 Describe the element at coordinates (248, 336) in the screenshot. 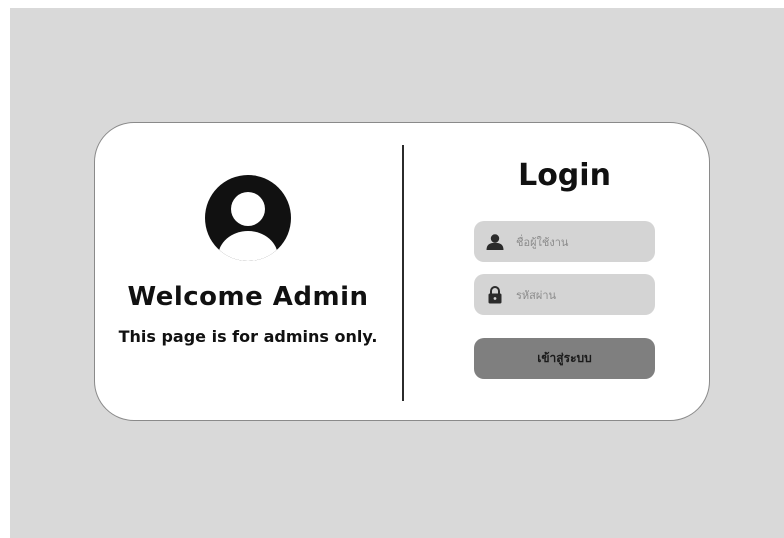

I see `welcome-subtitle: This page is for admins only.` at that location.